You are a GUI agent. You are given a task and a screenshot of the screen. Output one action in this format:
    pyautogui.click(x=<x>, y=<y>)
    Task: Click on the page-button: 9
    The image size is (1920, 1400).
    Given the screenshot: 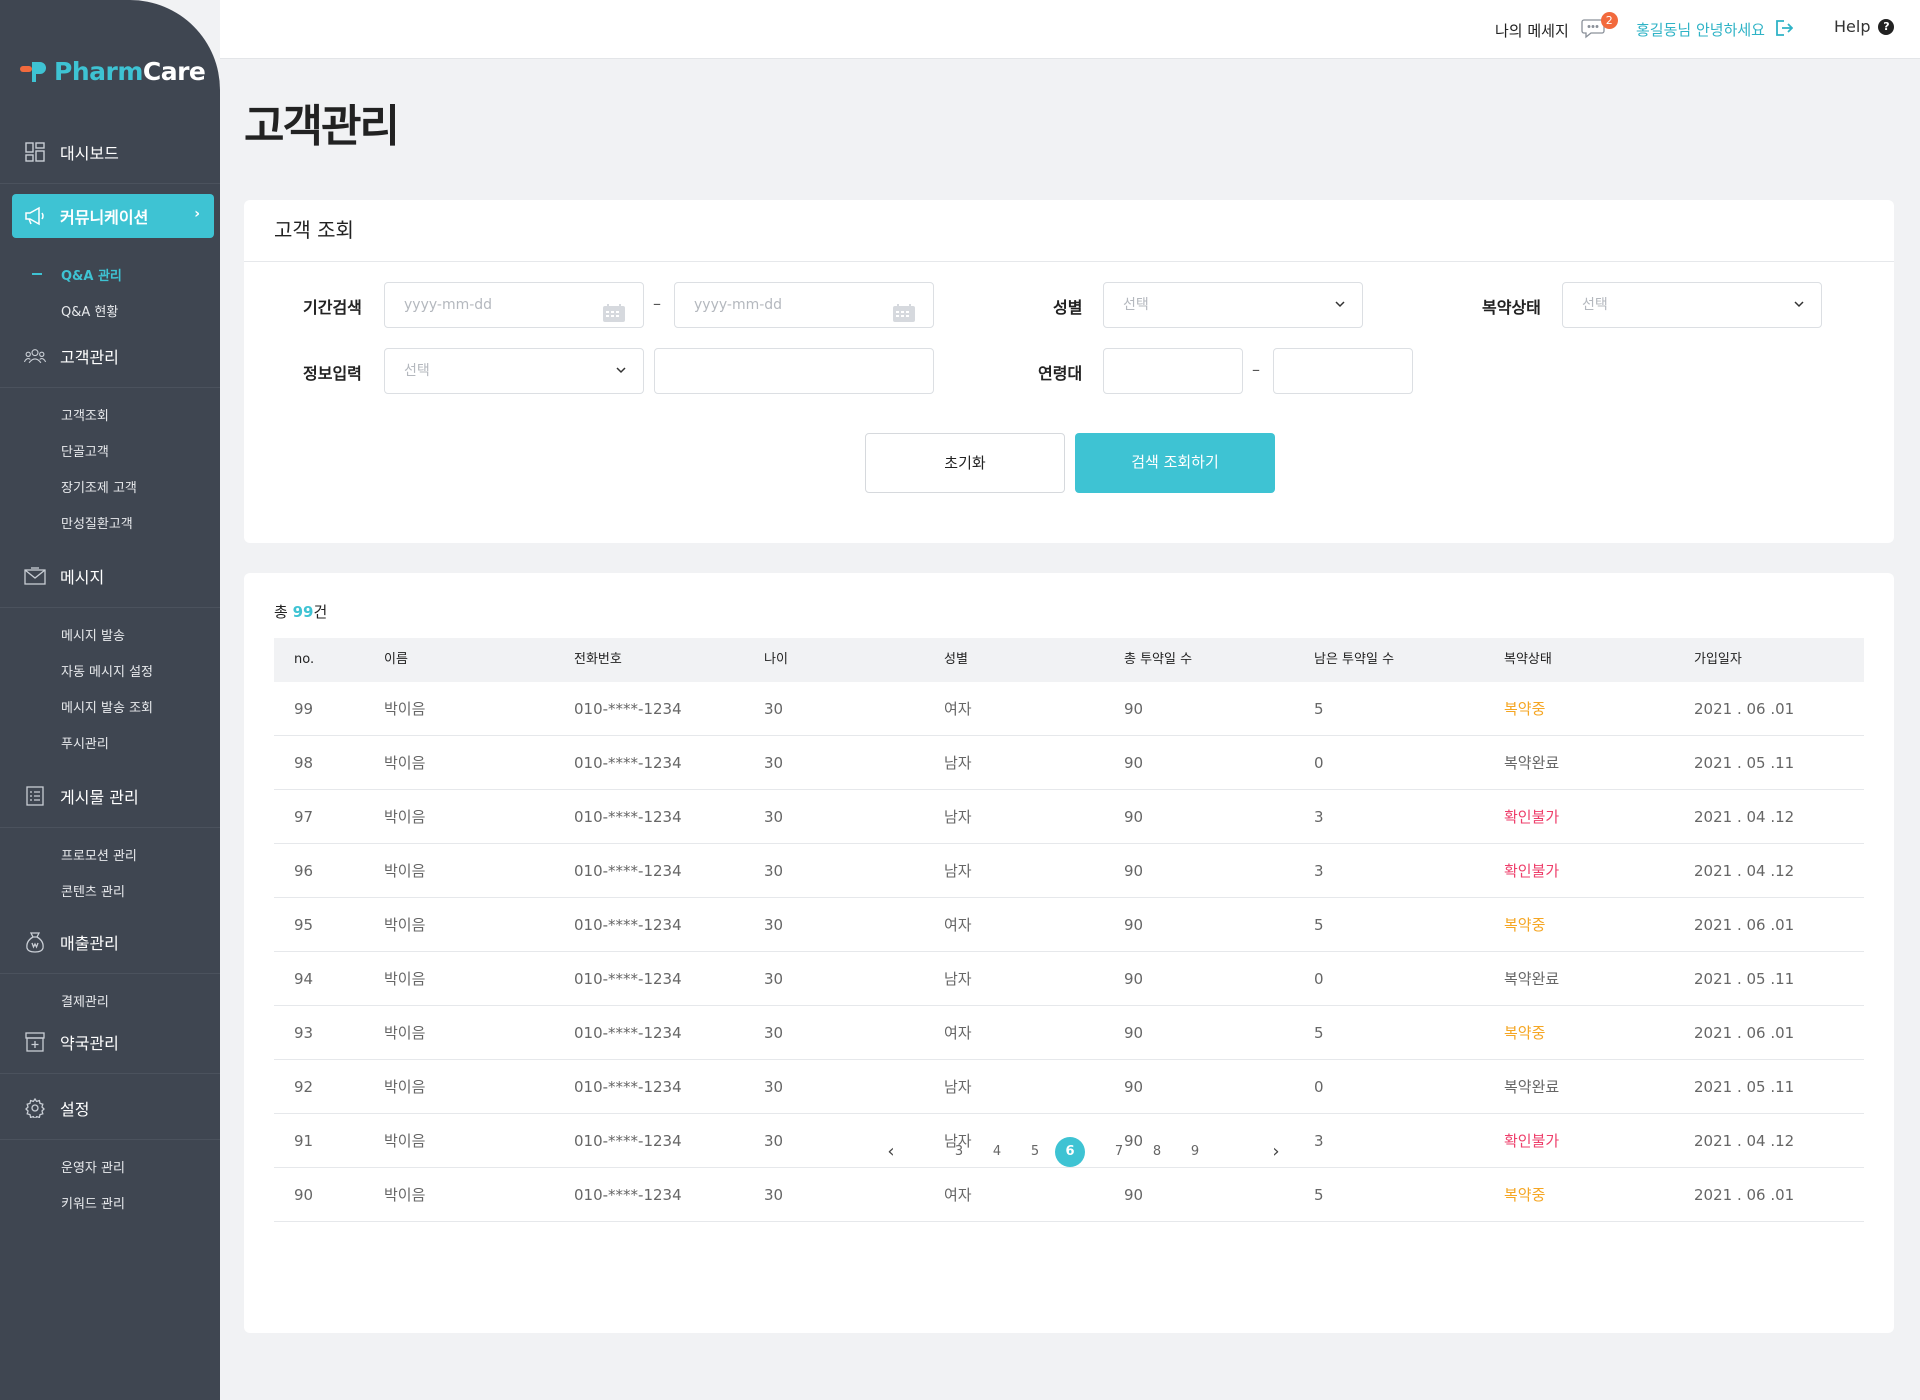 What is the action you would take?
    pyautogui.click(x=1195, y=1152)
    